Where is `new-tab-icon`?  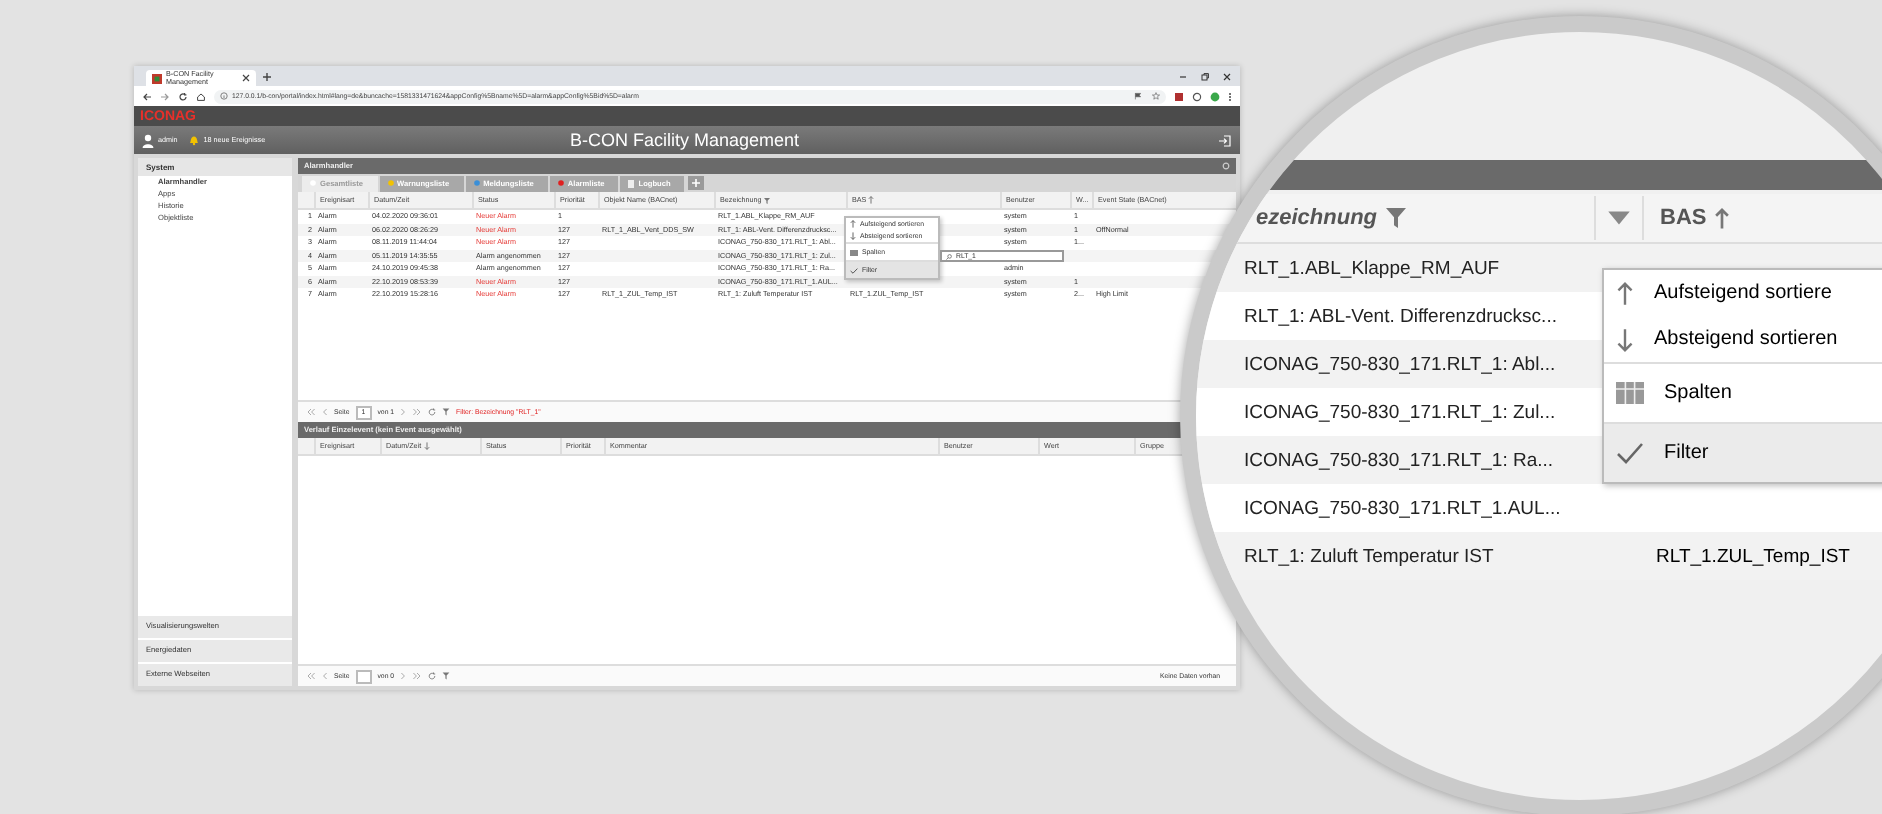 new-tab-icon is located at coordinates (267, 77).